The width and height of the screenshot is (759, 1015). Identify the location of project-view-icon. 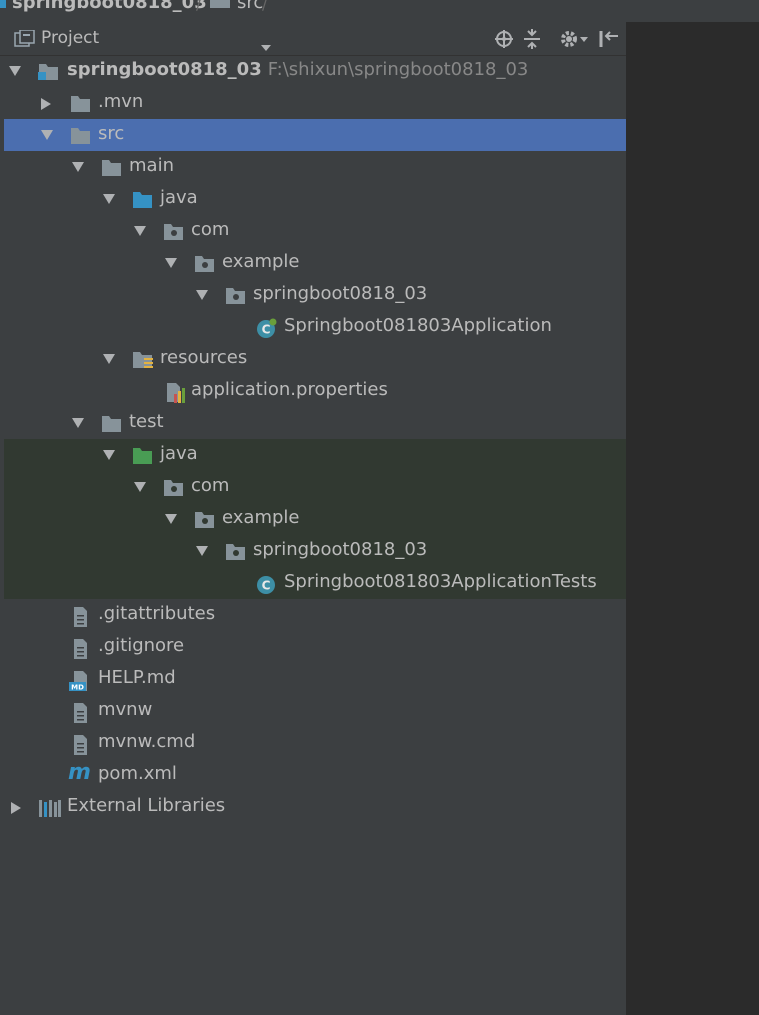
(25, 41).